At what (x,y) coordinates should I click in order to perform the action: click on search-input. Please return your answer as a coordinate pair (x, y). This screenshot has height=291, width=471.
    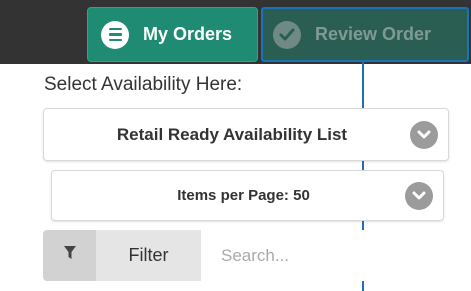
    Looking at the image, I should click on (325, 255).